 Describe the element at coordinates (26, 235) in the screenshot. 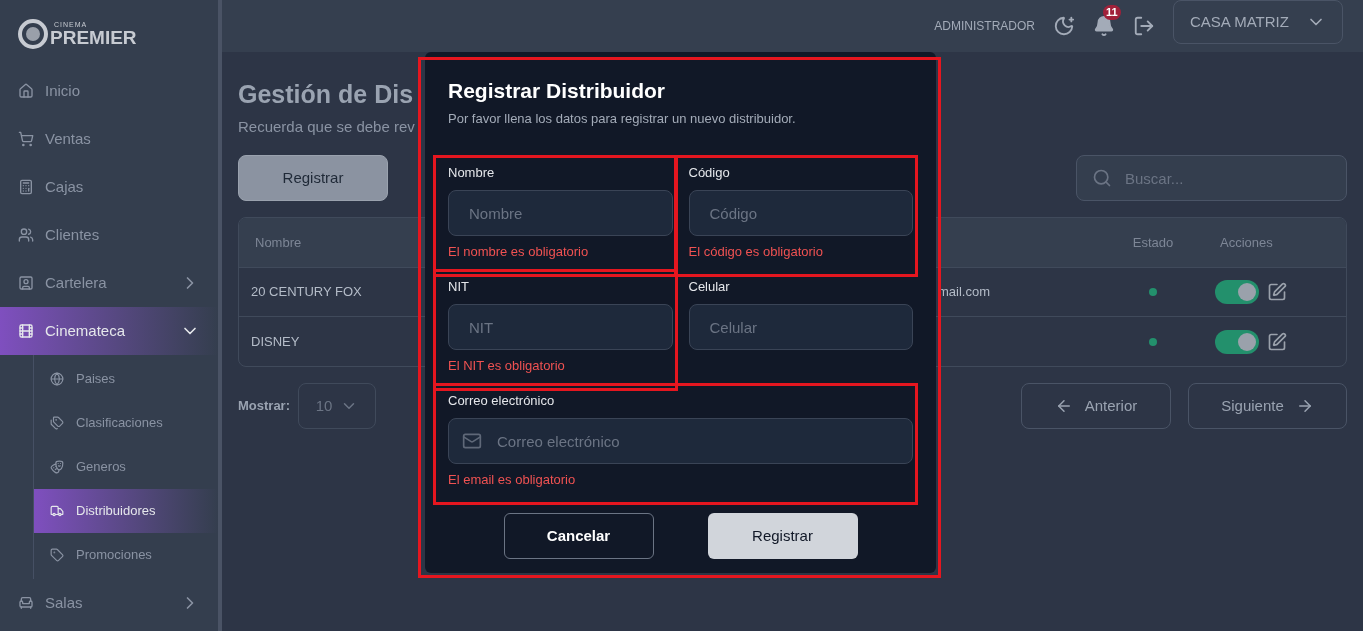

I see `users-icon` at that location.